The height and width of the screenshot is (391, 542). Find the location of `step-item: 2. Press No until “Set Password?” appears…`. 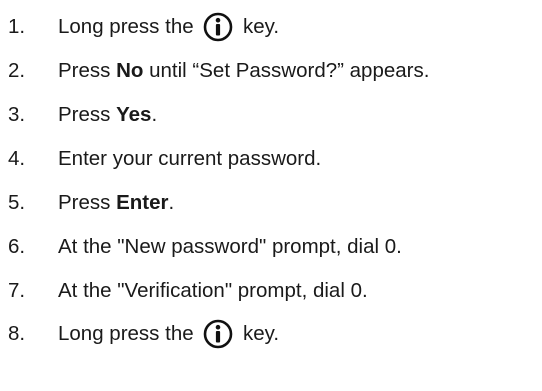

step-item: 2. Press No until “Set Password?” appears… is located at coordinates (218, 71).